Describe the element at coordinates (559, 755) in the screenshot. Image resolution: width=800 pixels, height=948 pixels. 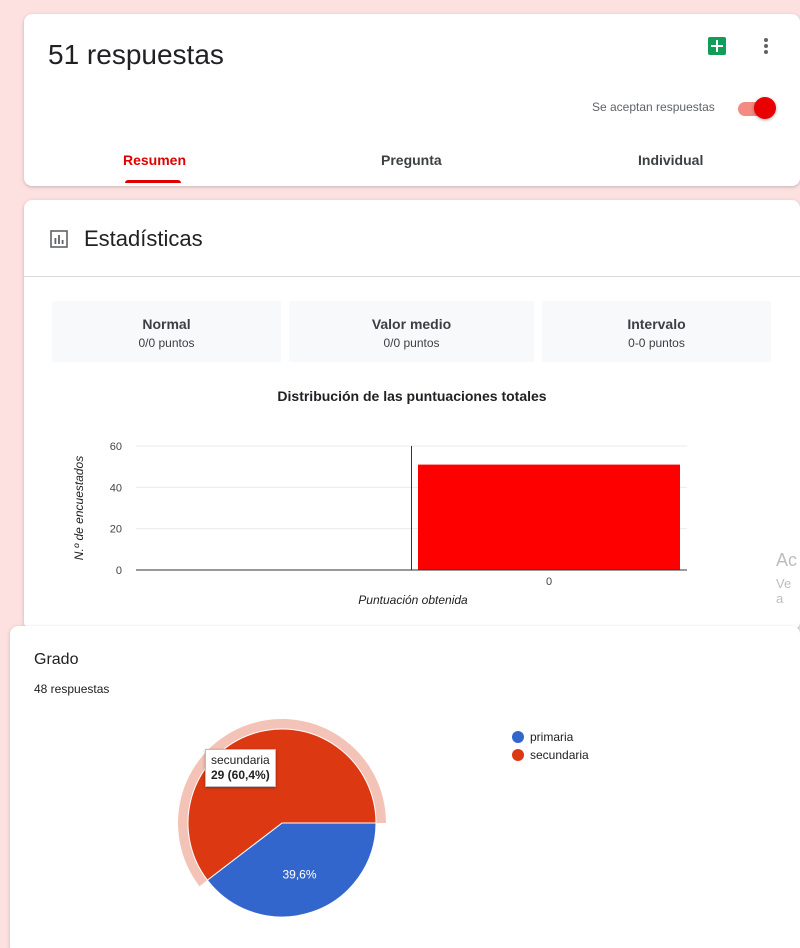
I see `legend-label: secundaria` at that location.